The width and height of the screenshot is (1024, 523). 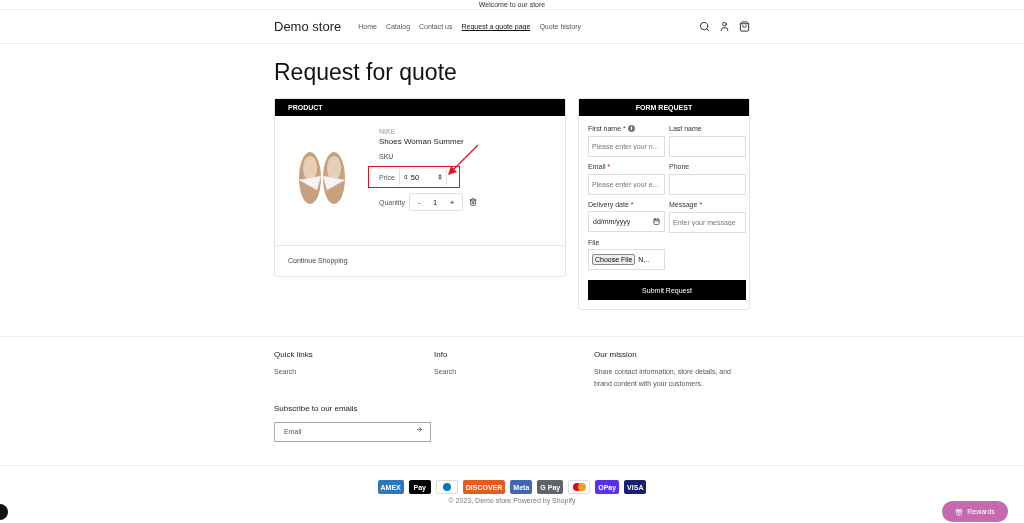 I want to click on spinner-icon, so click(x=439, y=177).